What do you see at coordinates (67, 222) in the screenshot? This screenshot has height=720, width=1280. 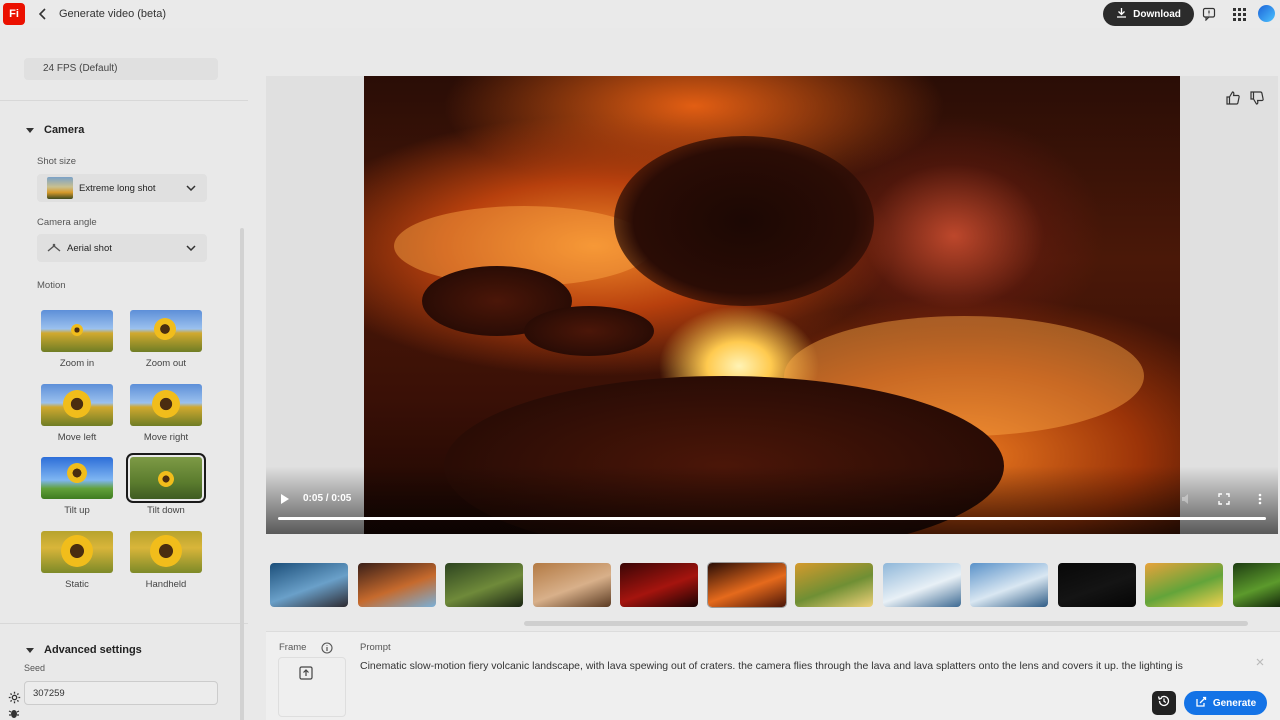 I see `camera-angle-label: Camera angle` at bounding box center [67, 222].